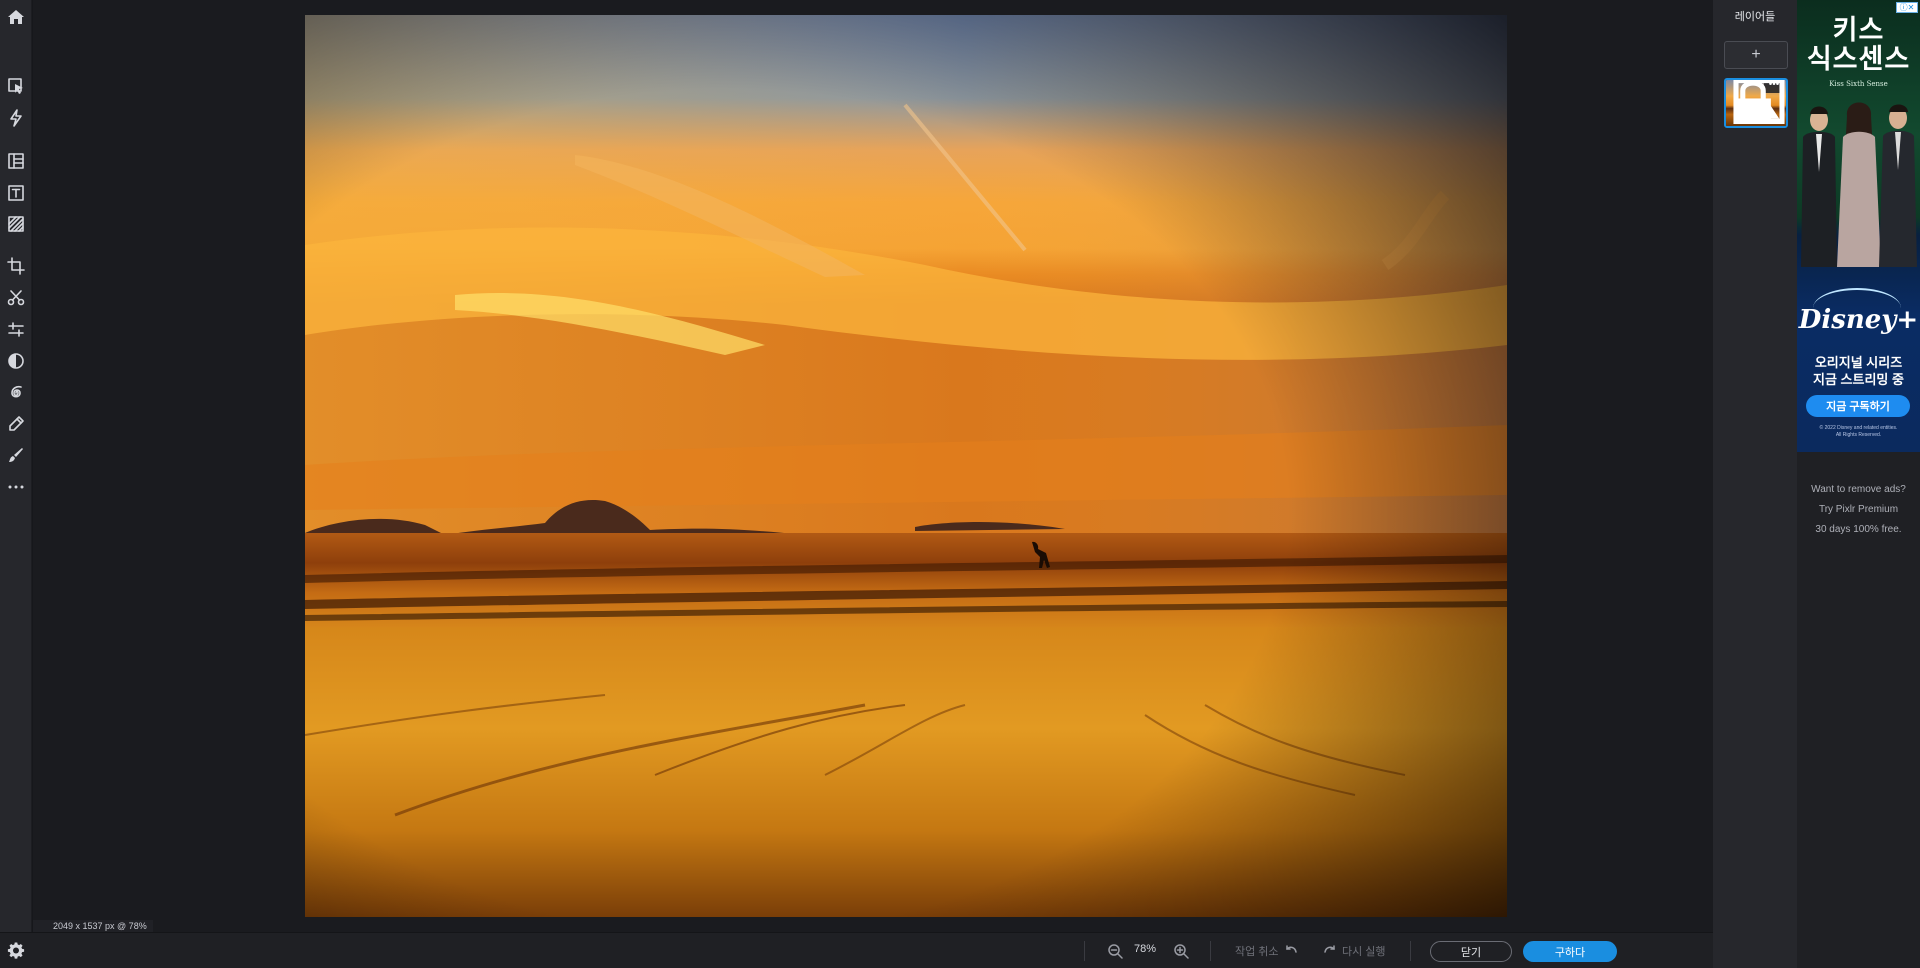 This screenshot has height=968, width=1920. Describe the element at coordinates (1755, 17) in the screenshot. I see `layers-panel-title: 레이어들` at that location.